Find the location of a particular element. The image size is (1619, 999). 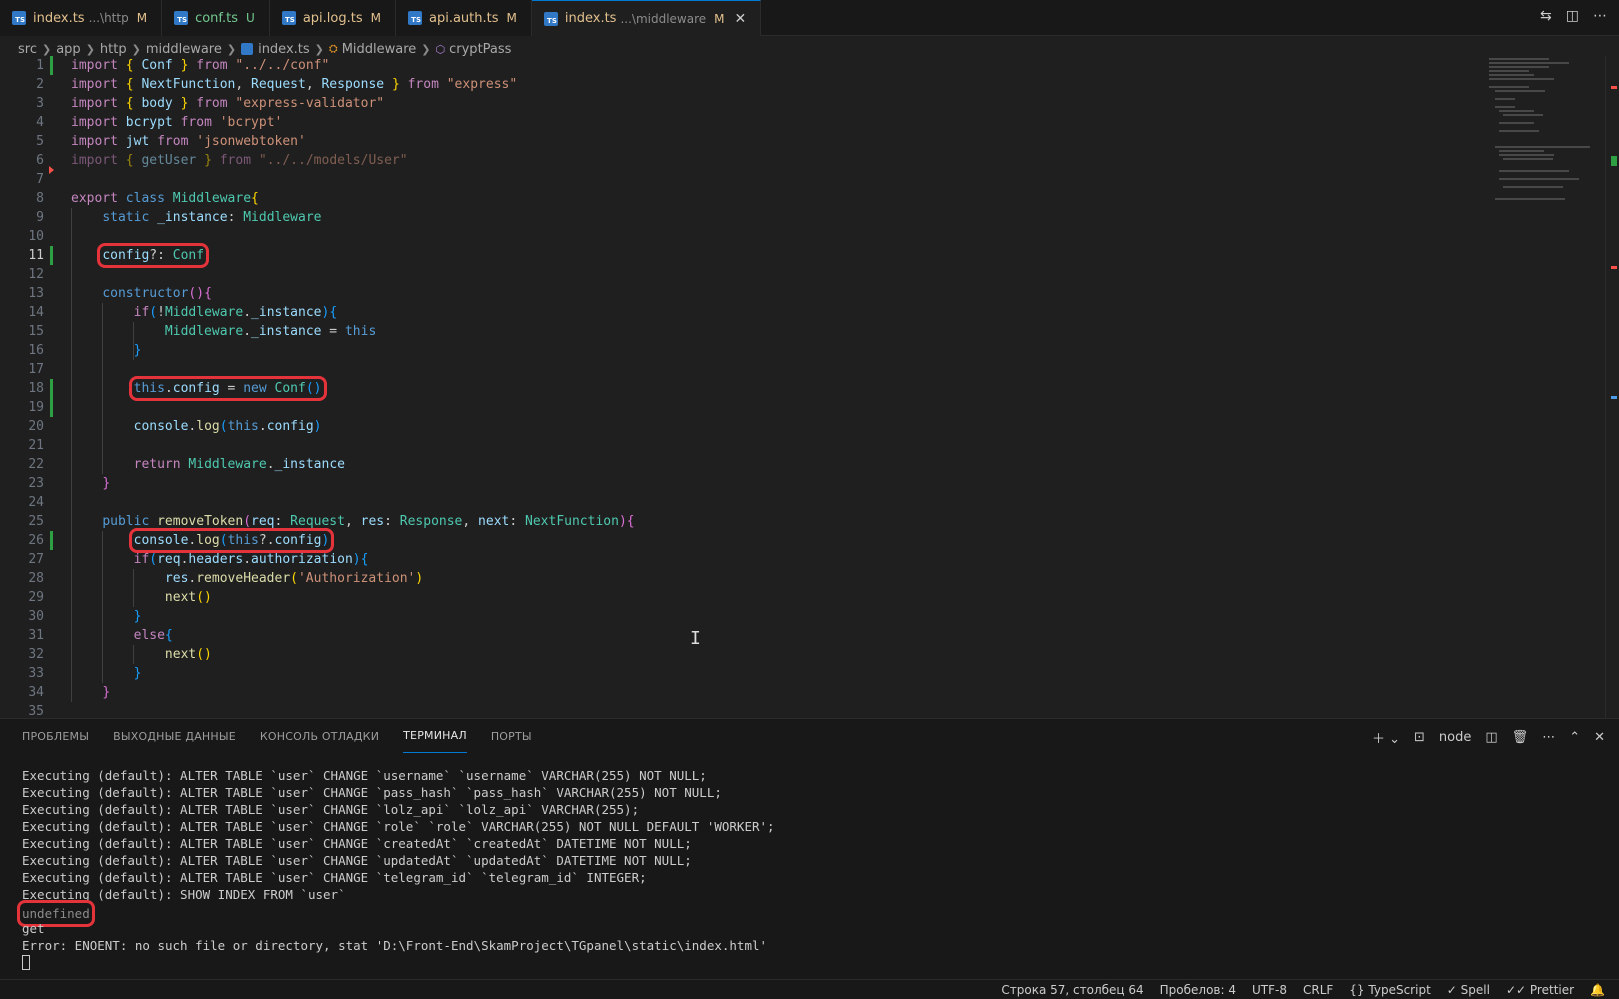

braces-icon: {} is located at coordinates (1357, 990).